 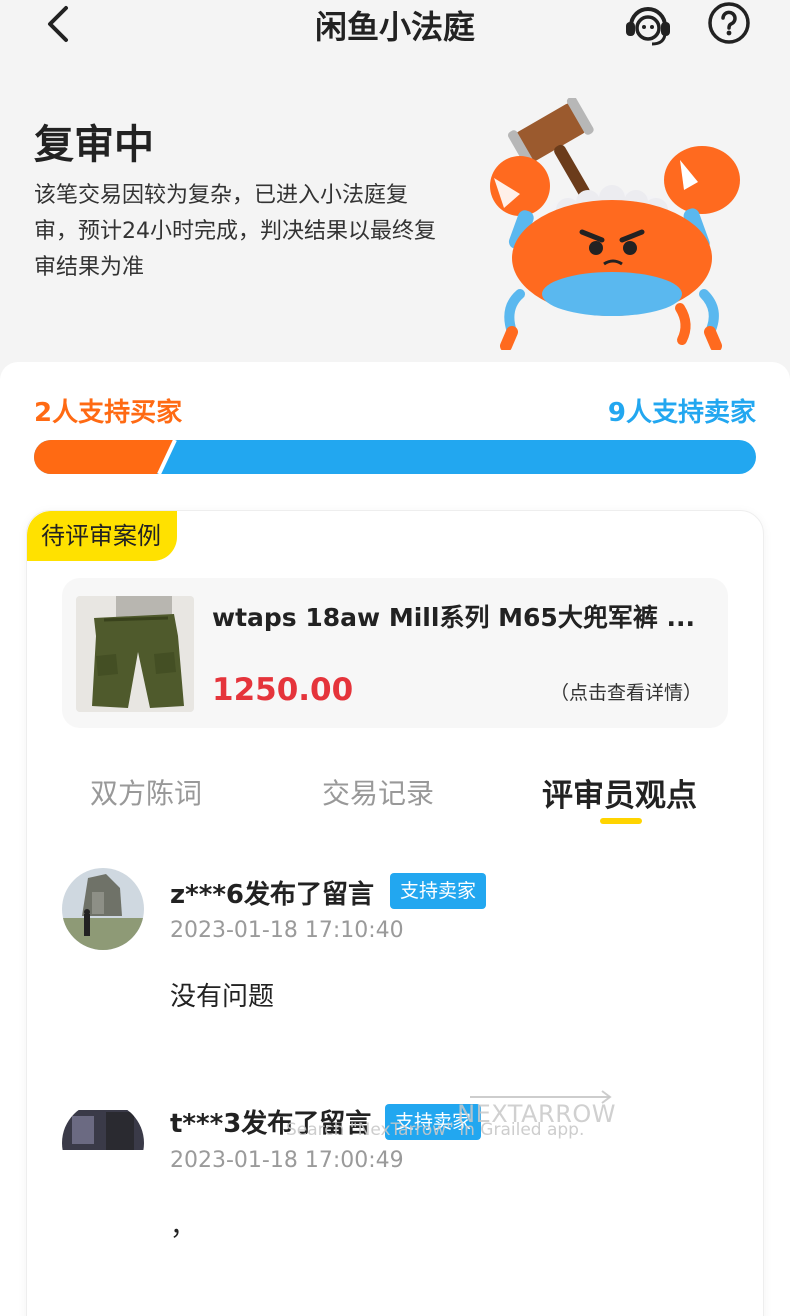 What do you see at coordinates (619, 792) in the screenshot?
I see `tab-reviewer-opinions: 评审员观点` at bounding box center [619, 792].